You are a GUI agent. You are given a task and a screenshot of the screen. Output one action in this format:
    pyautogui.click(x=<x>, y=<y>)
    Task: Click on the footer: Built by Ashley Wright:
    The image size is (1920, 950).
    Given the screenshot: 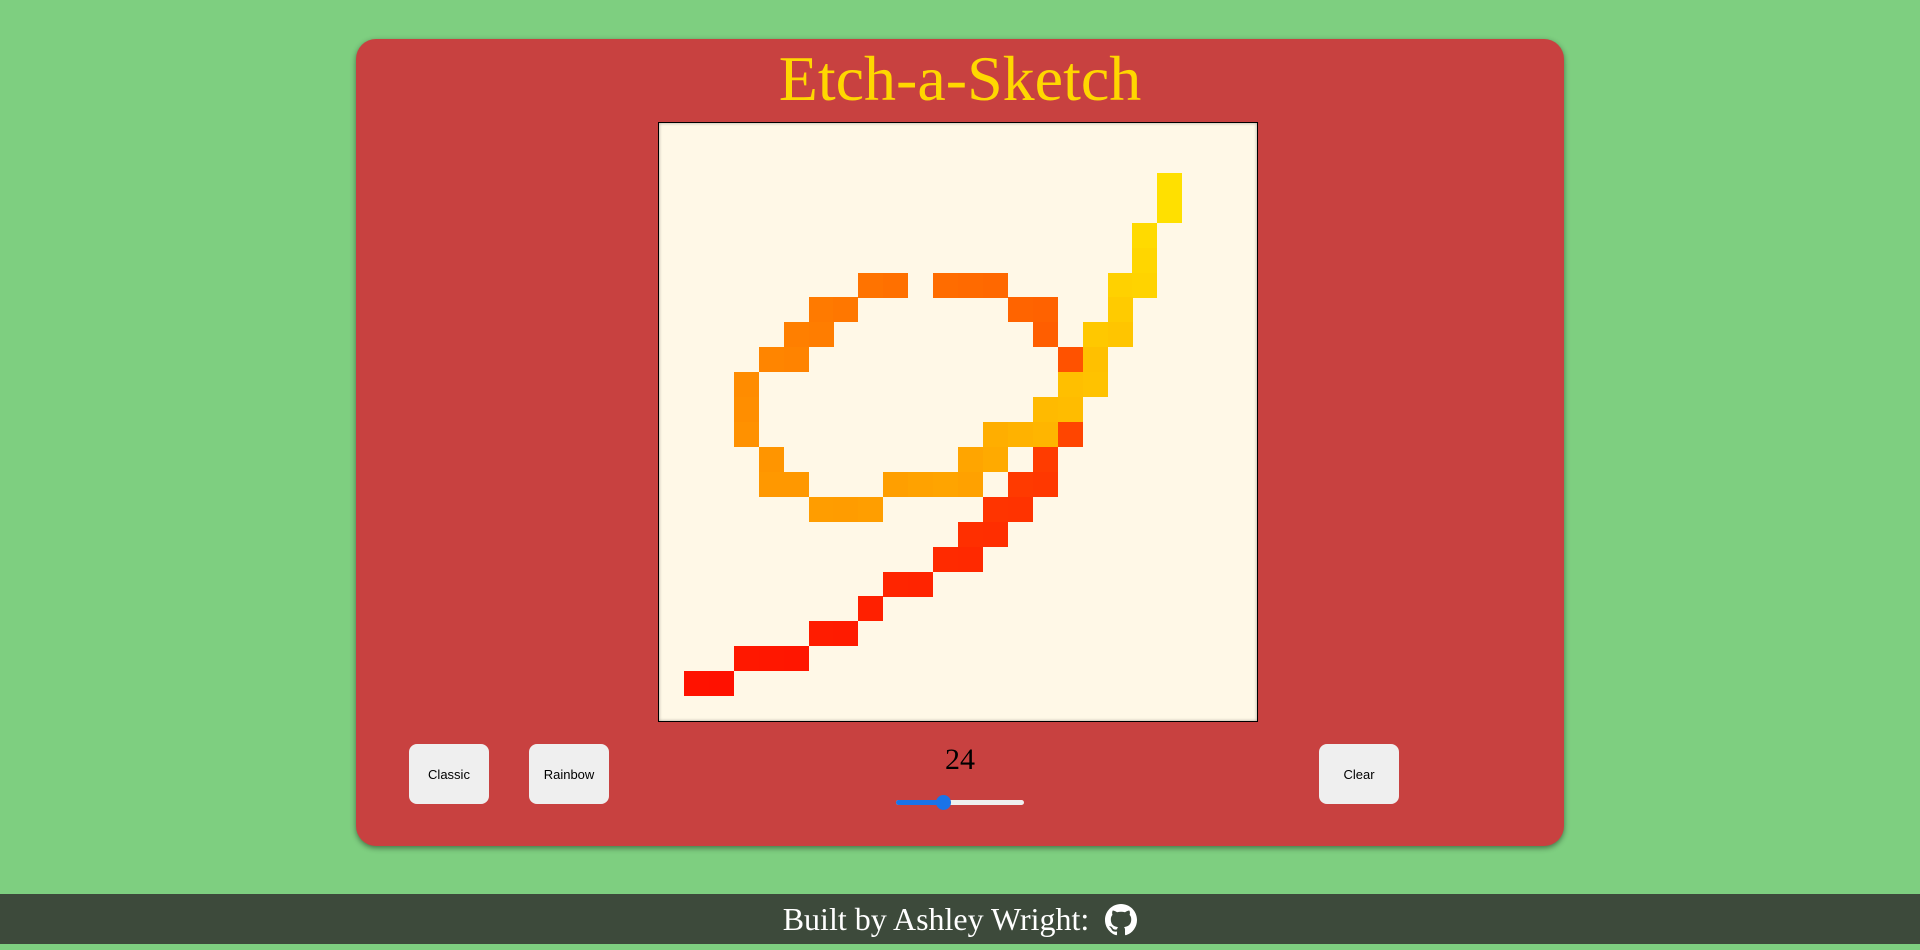 What is the action you would take?
    pyautogui.click(x=960, y=919)
    